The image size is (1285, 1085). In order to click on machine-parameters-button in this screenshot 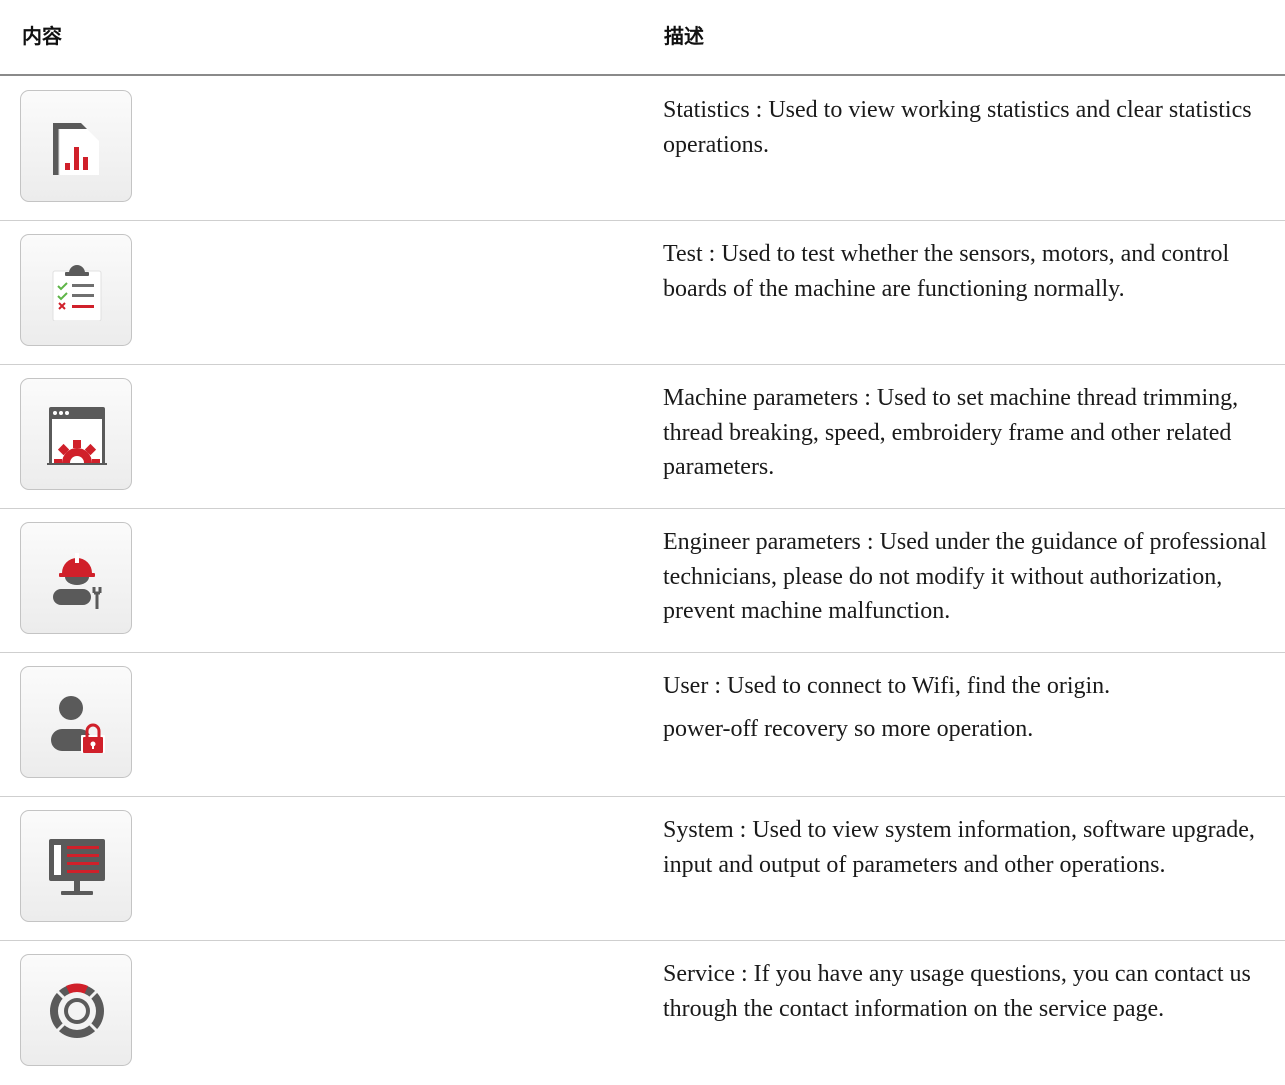, I will do `click(76, 434)`.